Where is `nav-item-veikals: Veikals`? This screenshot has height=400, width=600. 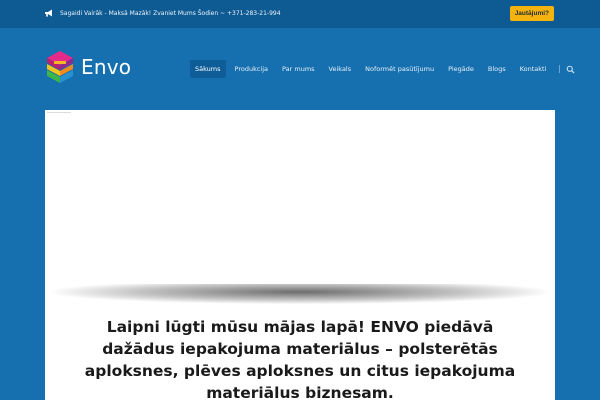
nav-item-veikals: Veikals is located at coordinates (340, 69).